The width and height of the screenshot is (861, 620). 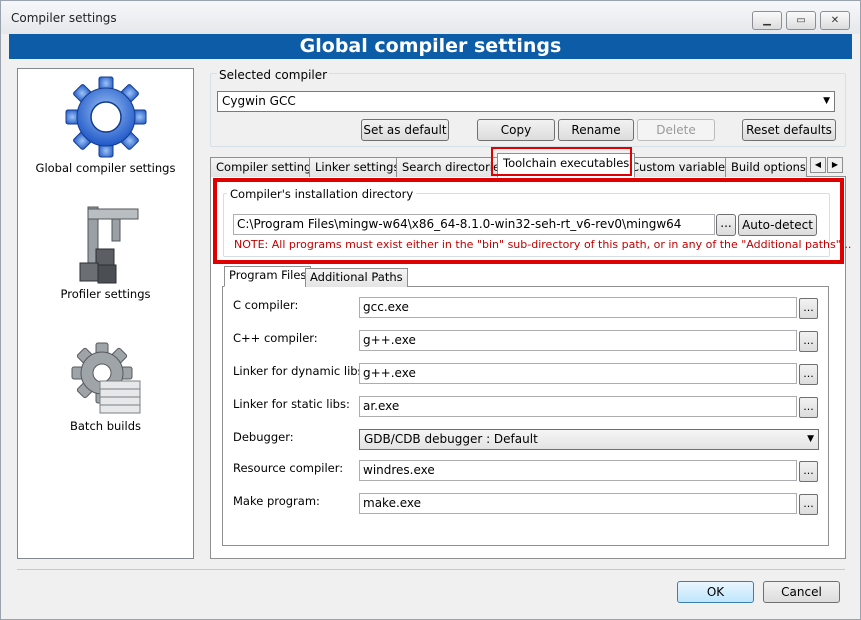 I want to click on make-program-input: make.exe, so click(x=578, y=503).